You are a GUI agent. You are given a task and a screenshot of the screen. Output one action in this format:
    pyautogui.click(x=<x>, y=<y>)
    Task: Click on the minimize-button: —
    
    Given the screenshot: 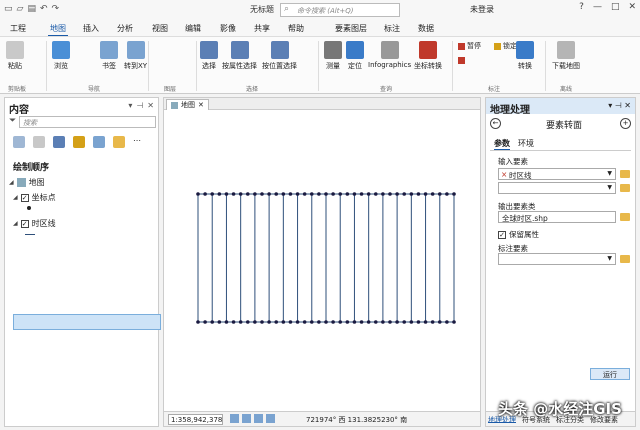 What is the action you would take?
    pyautogui.click(x=597, y=7)
    